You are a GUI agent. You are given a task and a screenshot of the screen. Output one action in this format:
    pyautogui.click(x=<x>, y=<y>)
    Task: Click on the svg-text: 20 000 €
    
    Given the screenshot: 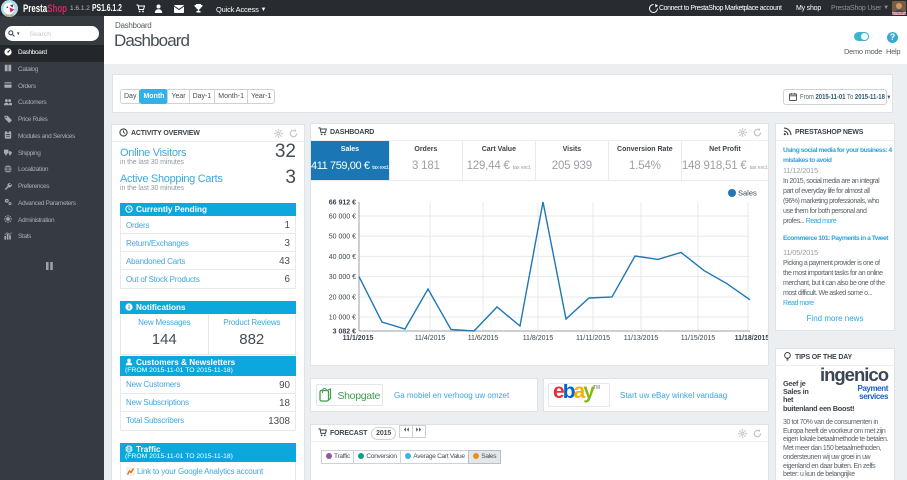 What is the action you would take?
    pyautogui.click(x=342, y=298)
    